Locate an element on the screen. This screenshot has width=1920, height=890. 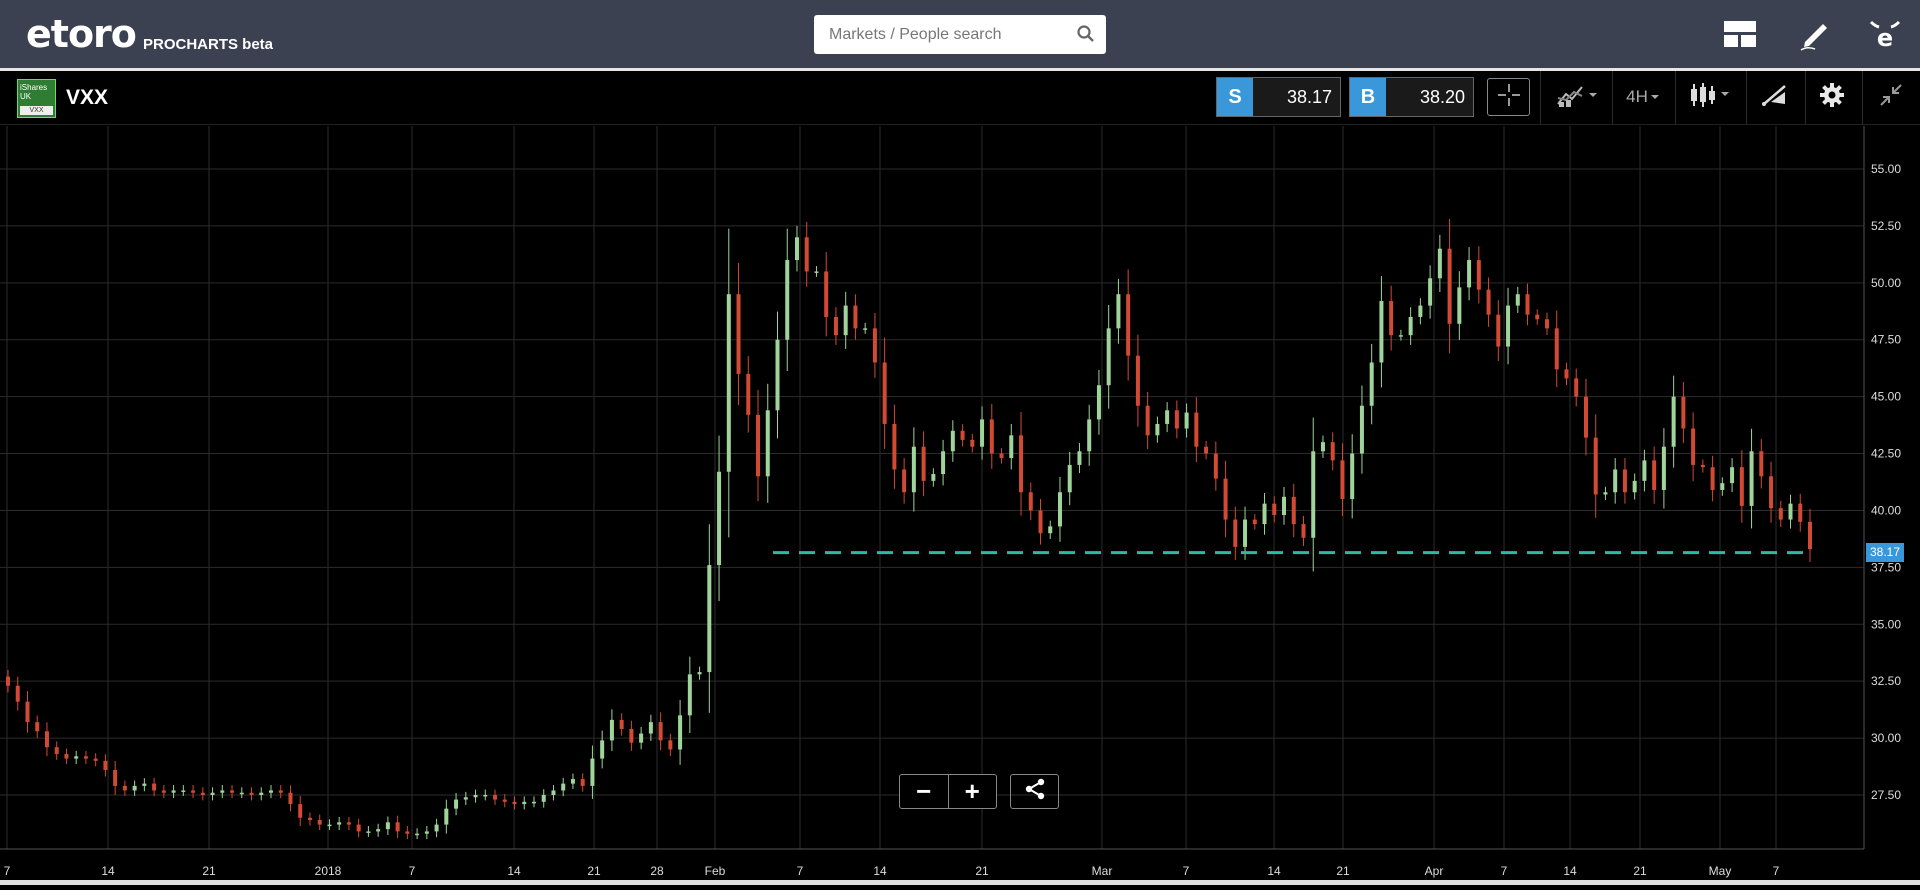
search-box is located at coordinates (960, 34).